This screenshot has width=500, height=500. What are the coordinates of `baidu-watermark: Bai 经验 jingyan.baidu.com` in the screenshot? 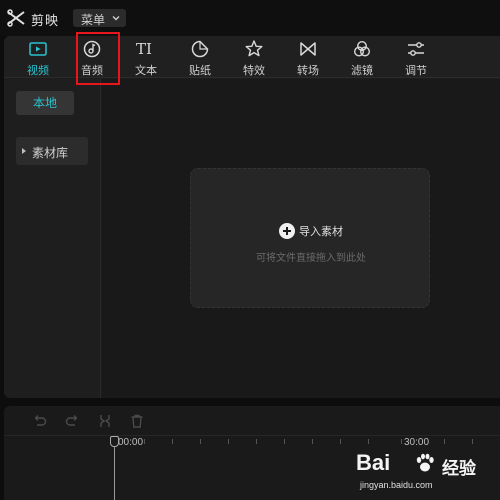 It's located at (428, 473).